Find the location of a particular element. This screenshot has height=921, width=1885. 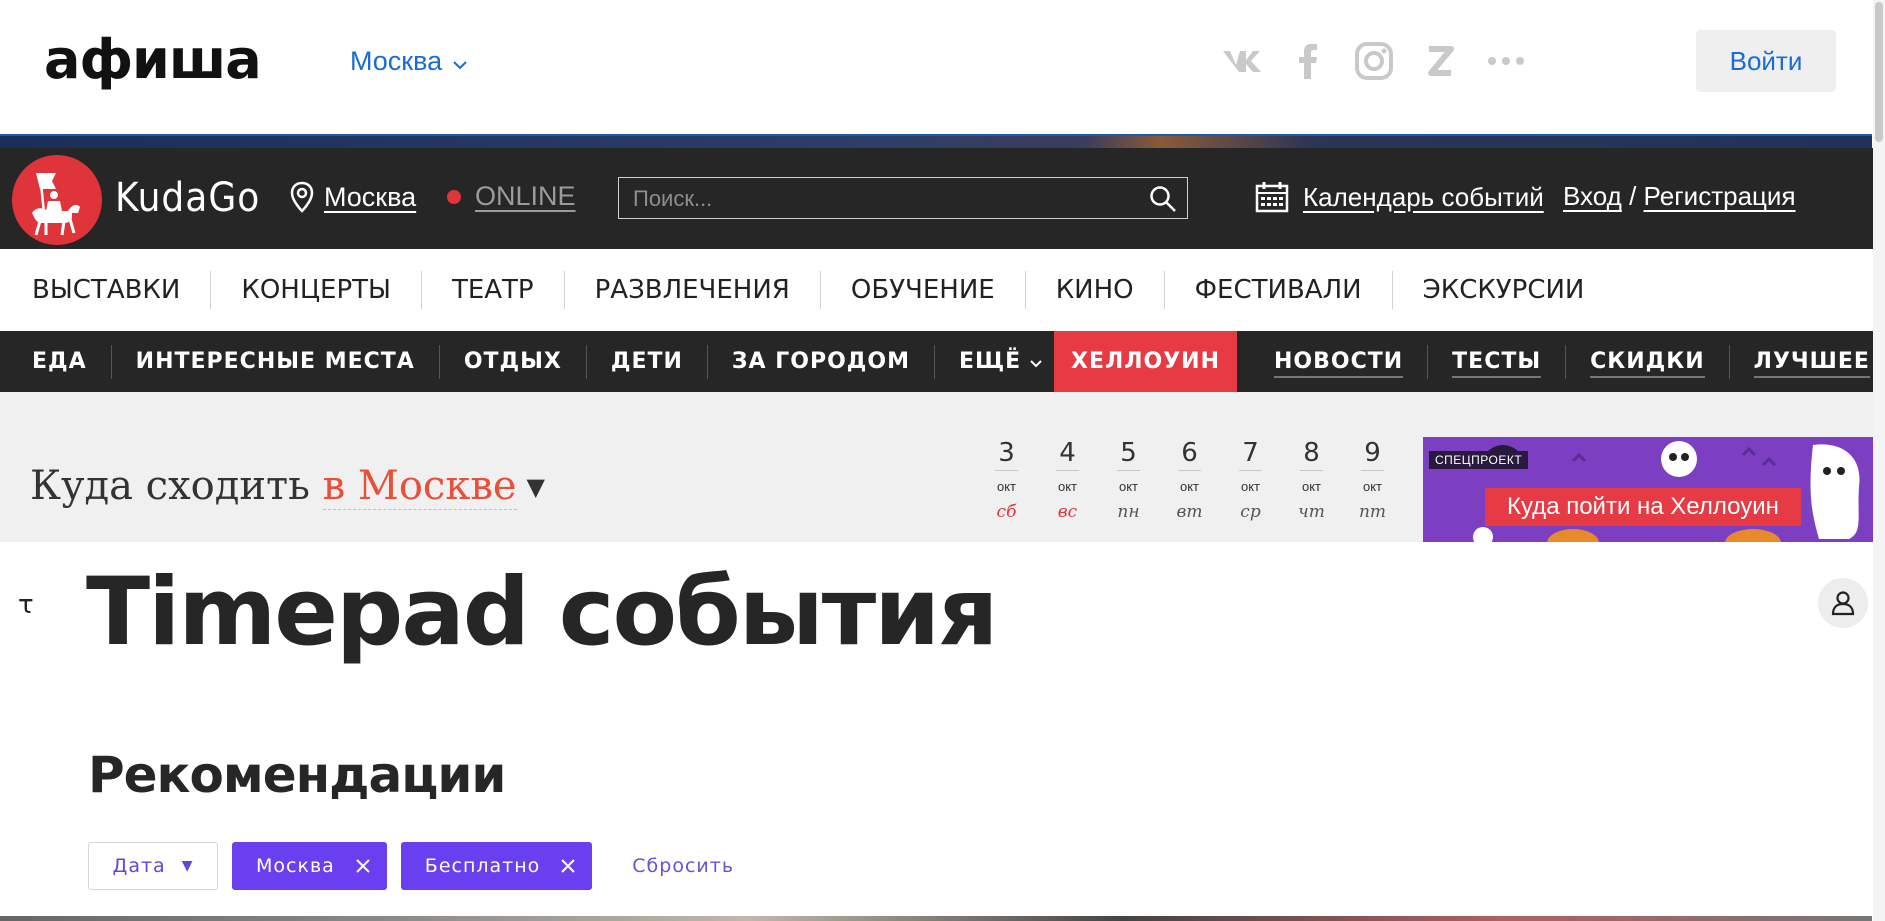

nav-item-food: ЕДА is located at coordinates (56, 361).